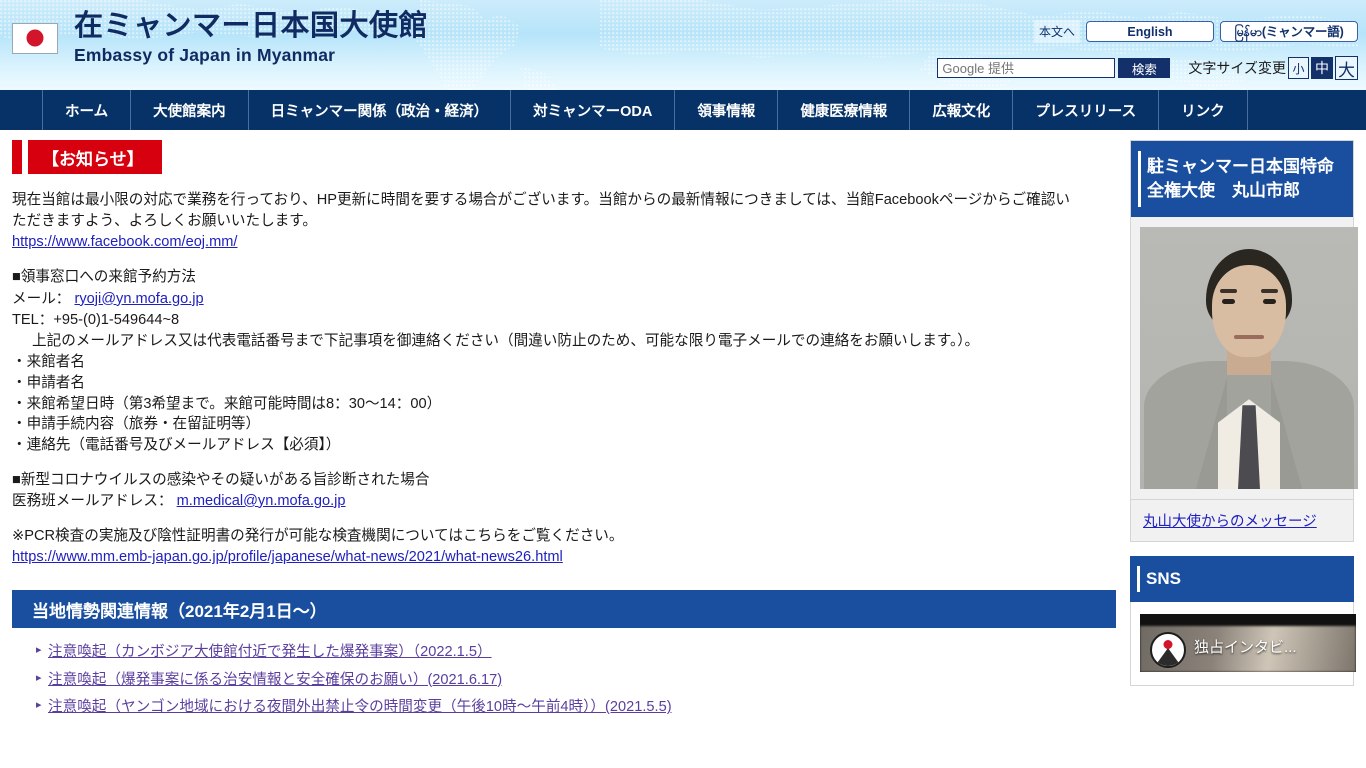 The width and height of the screenshot is (1366, 768). What do you see at coordinates (1289, 31) in the screenshot?
I see `language-button-myanmar: မြန်မာ(ミャンマー語)` at bounding box center [1289, 31].